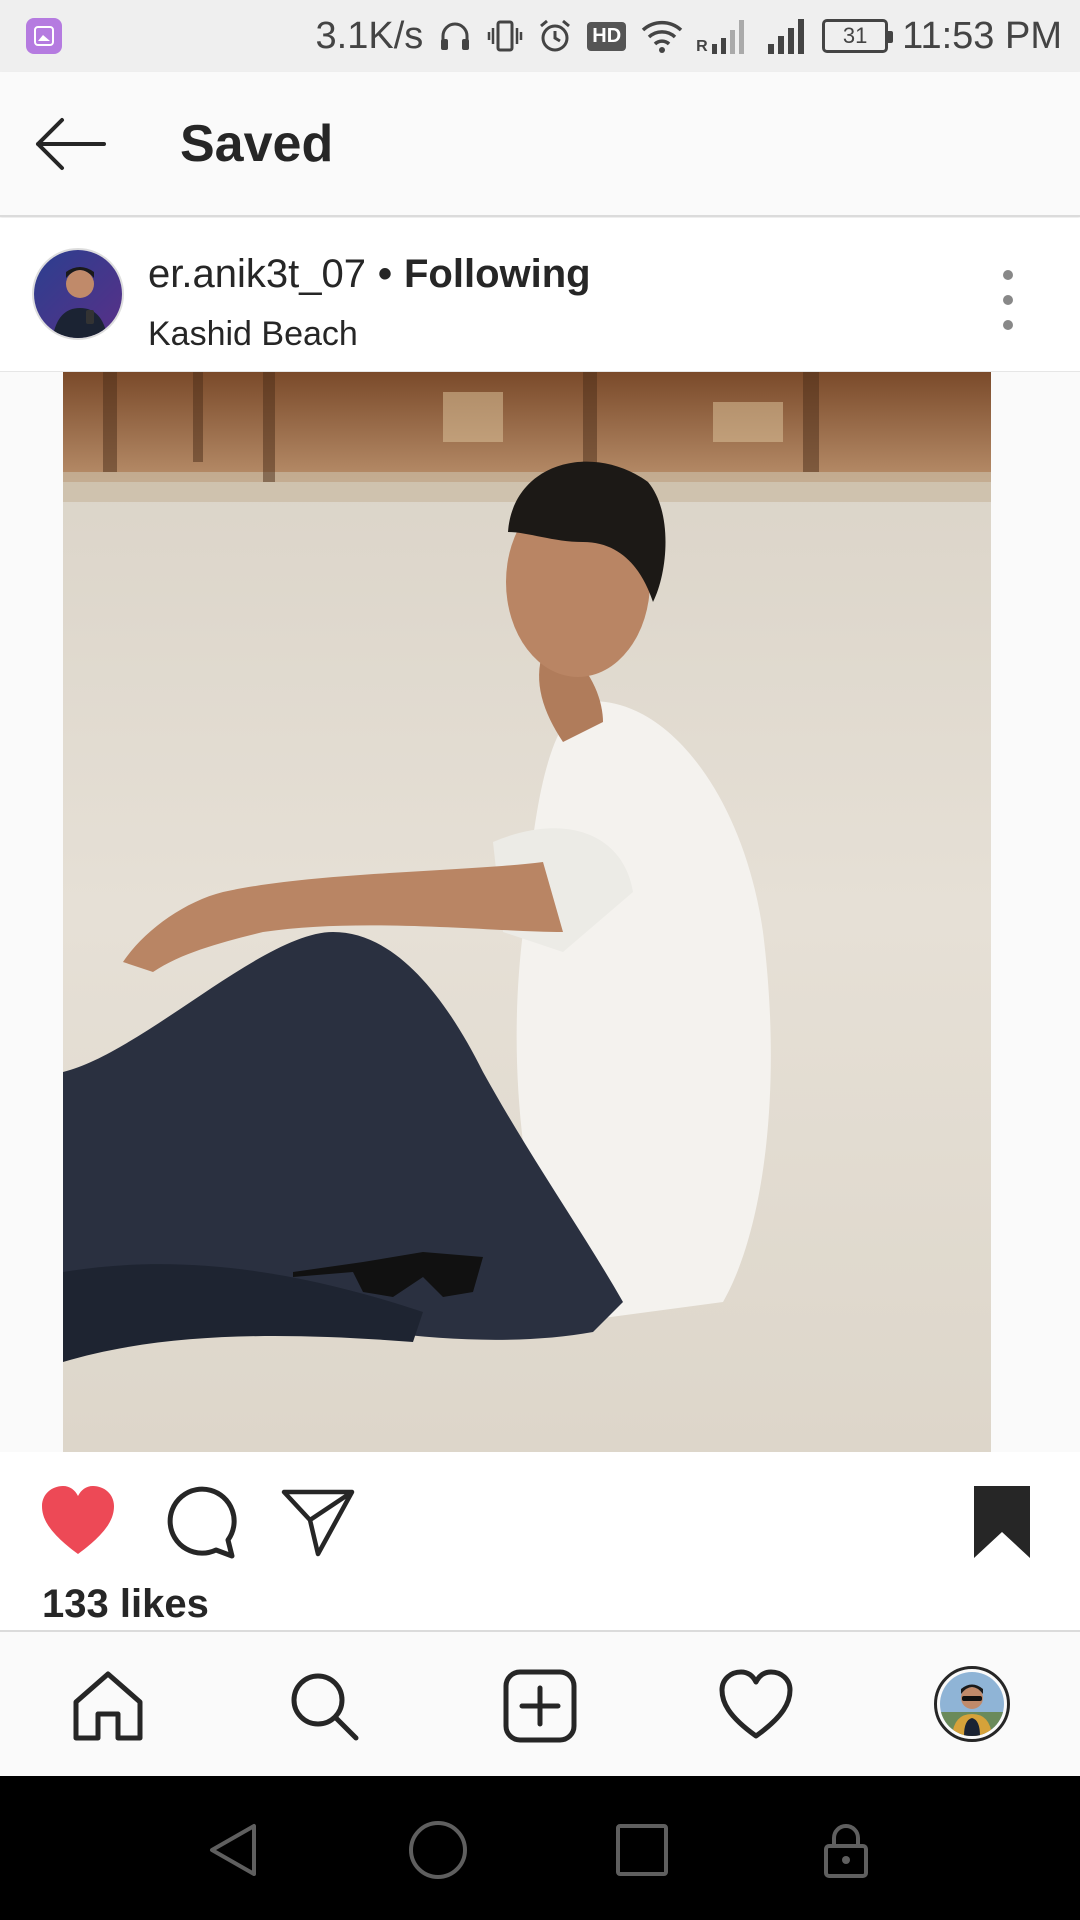 This screenshot has height=1920, width=1080. Describe the element at coordinates (108, 1706) in the screenshot. I see `home-icon` at that location.